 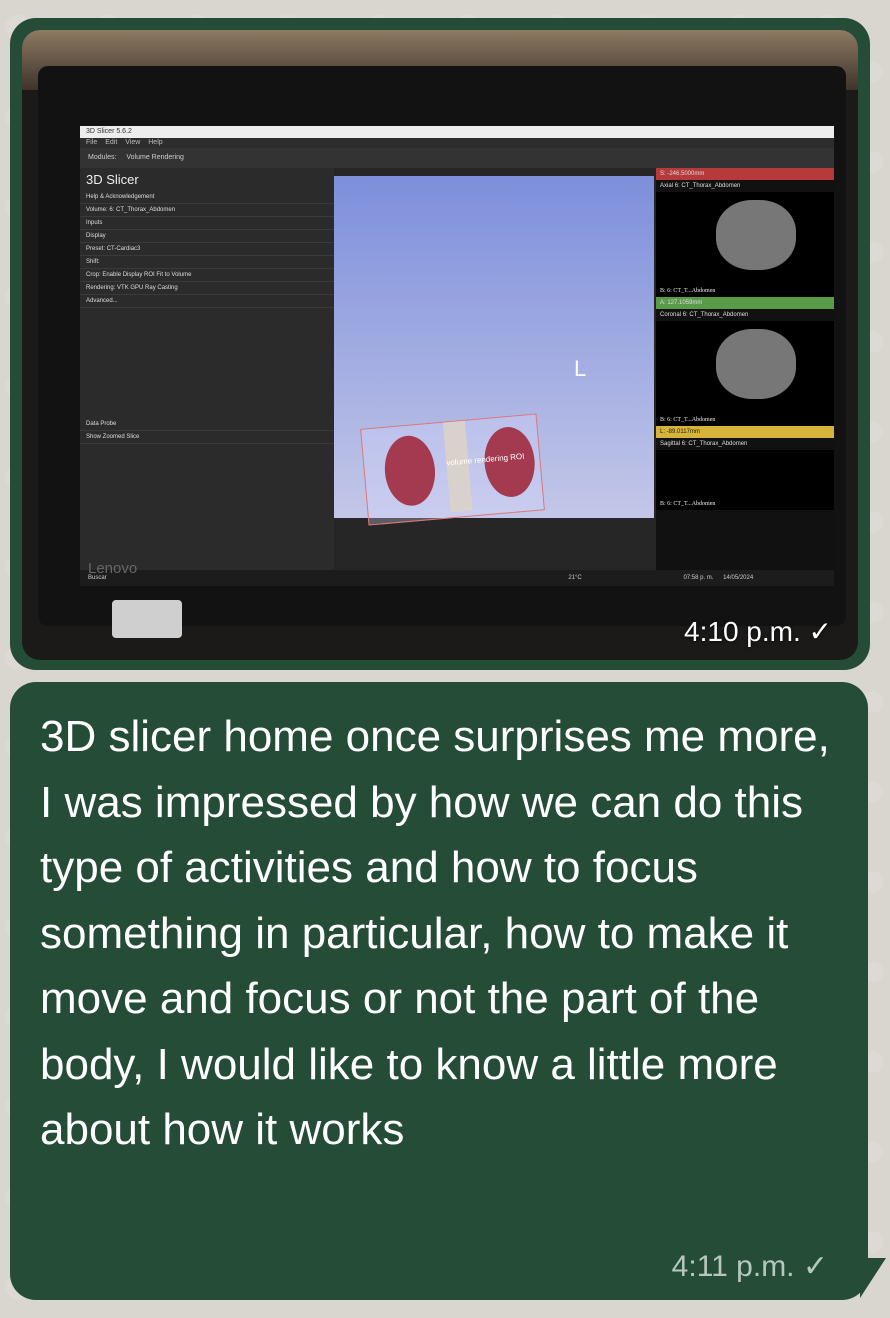 I want to click on left-kidney-render, so click(x=409, y=470).